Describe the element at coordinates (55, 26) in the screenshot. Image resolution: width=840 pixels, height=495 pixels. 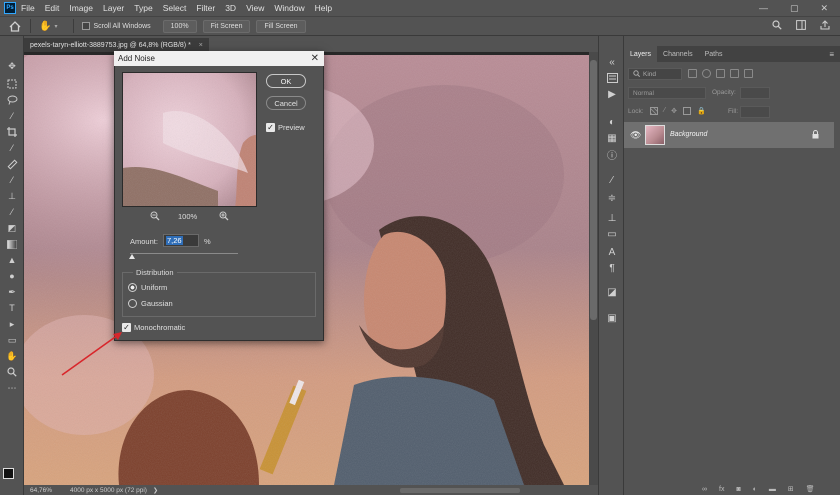
I see `chevron-down-icon: ▾` at that location.